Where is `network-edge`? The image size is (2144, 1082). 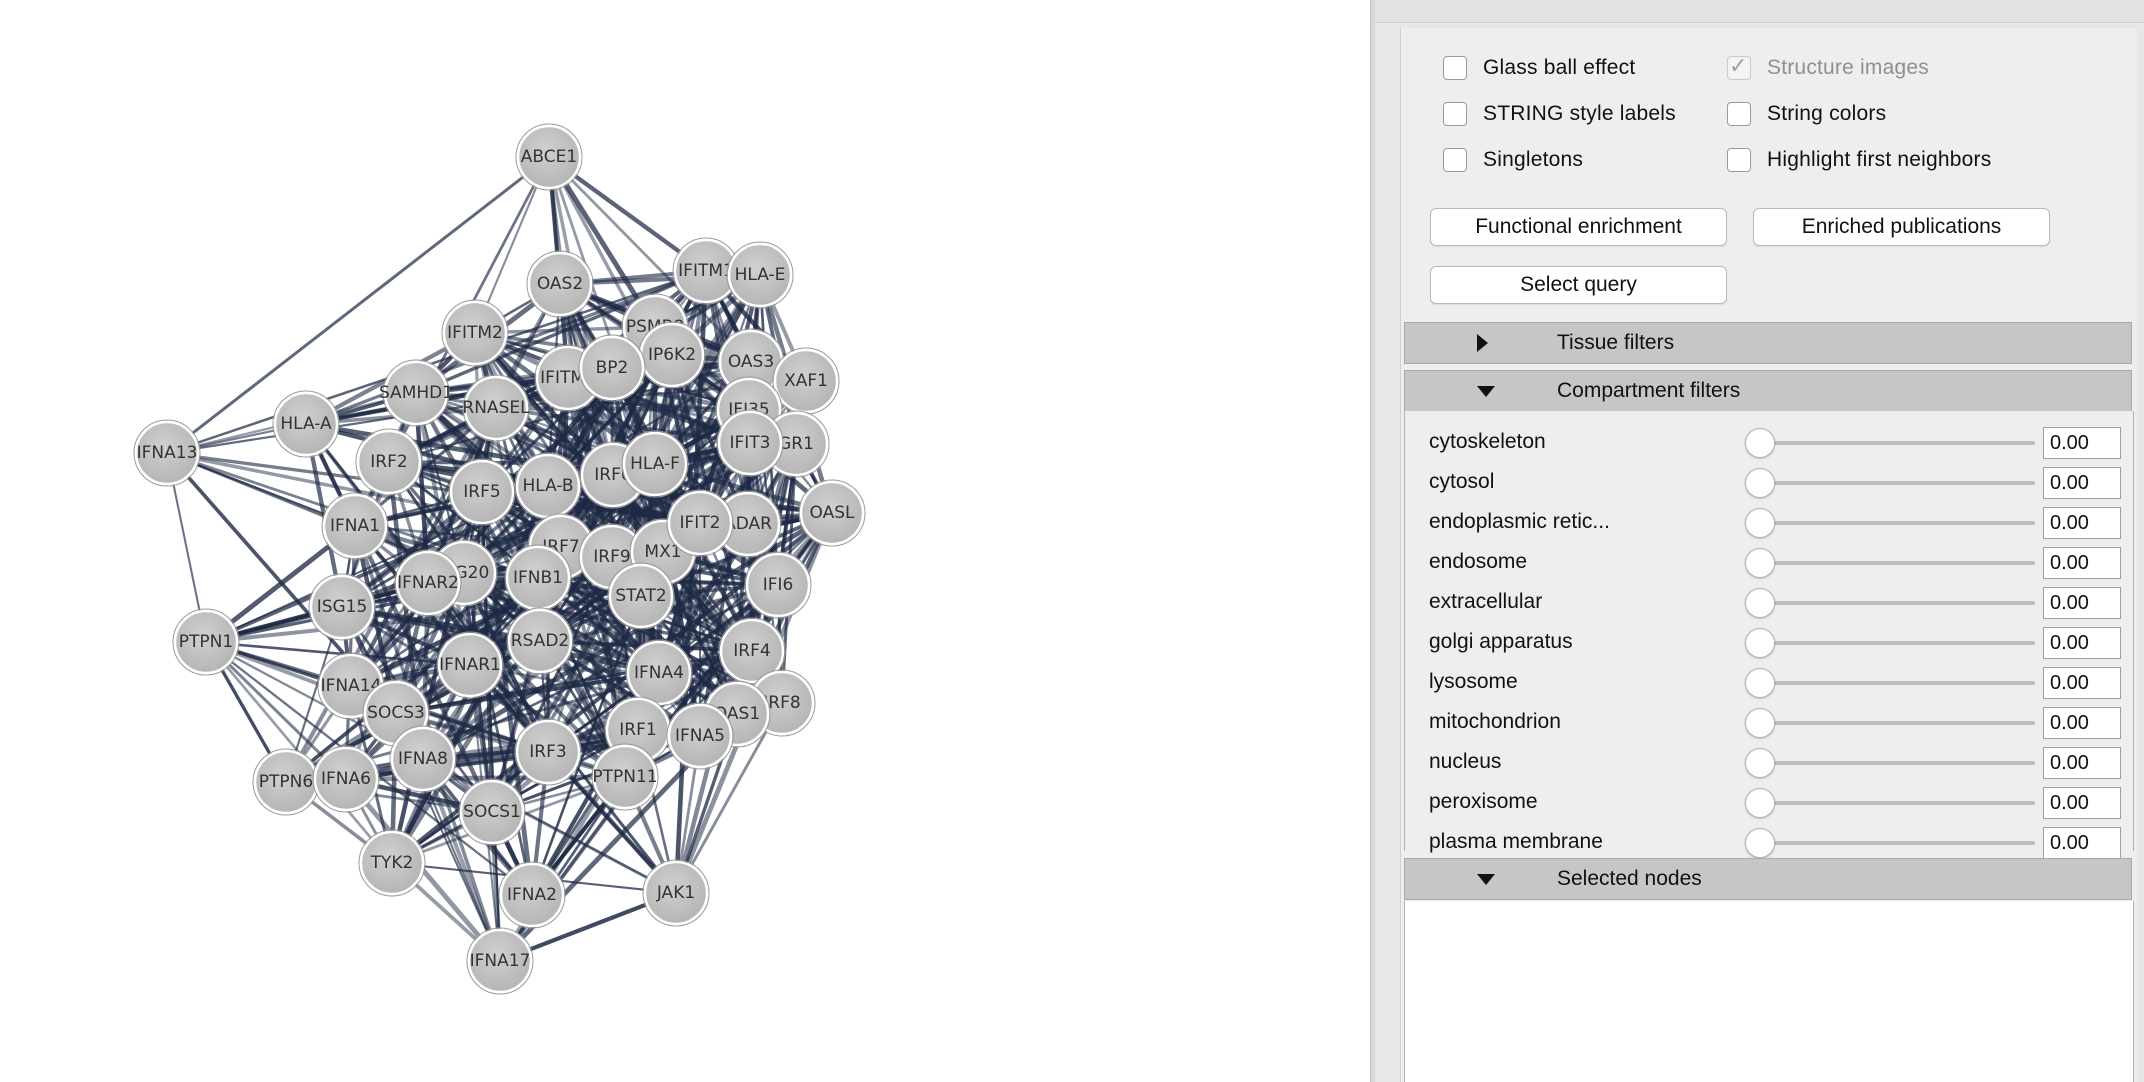
network-edge is located at coordinates (485, 778).